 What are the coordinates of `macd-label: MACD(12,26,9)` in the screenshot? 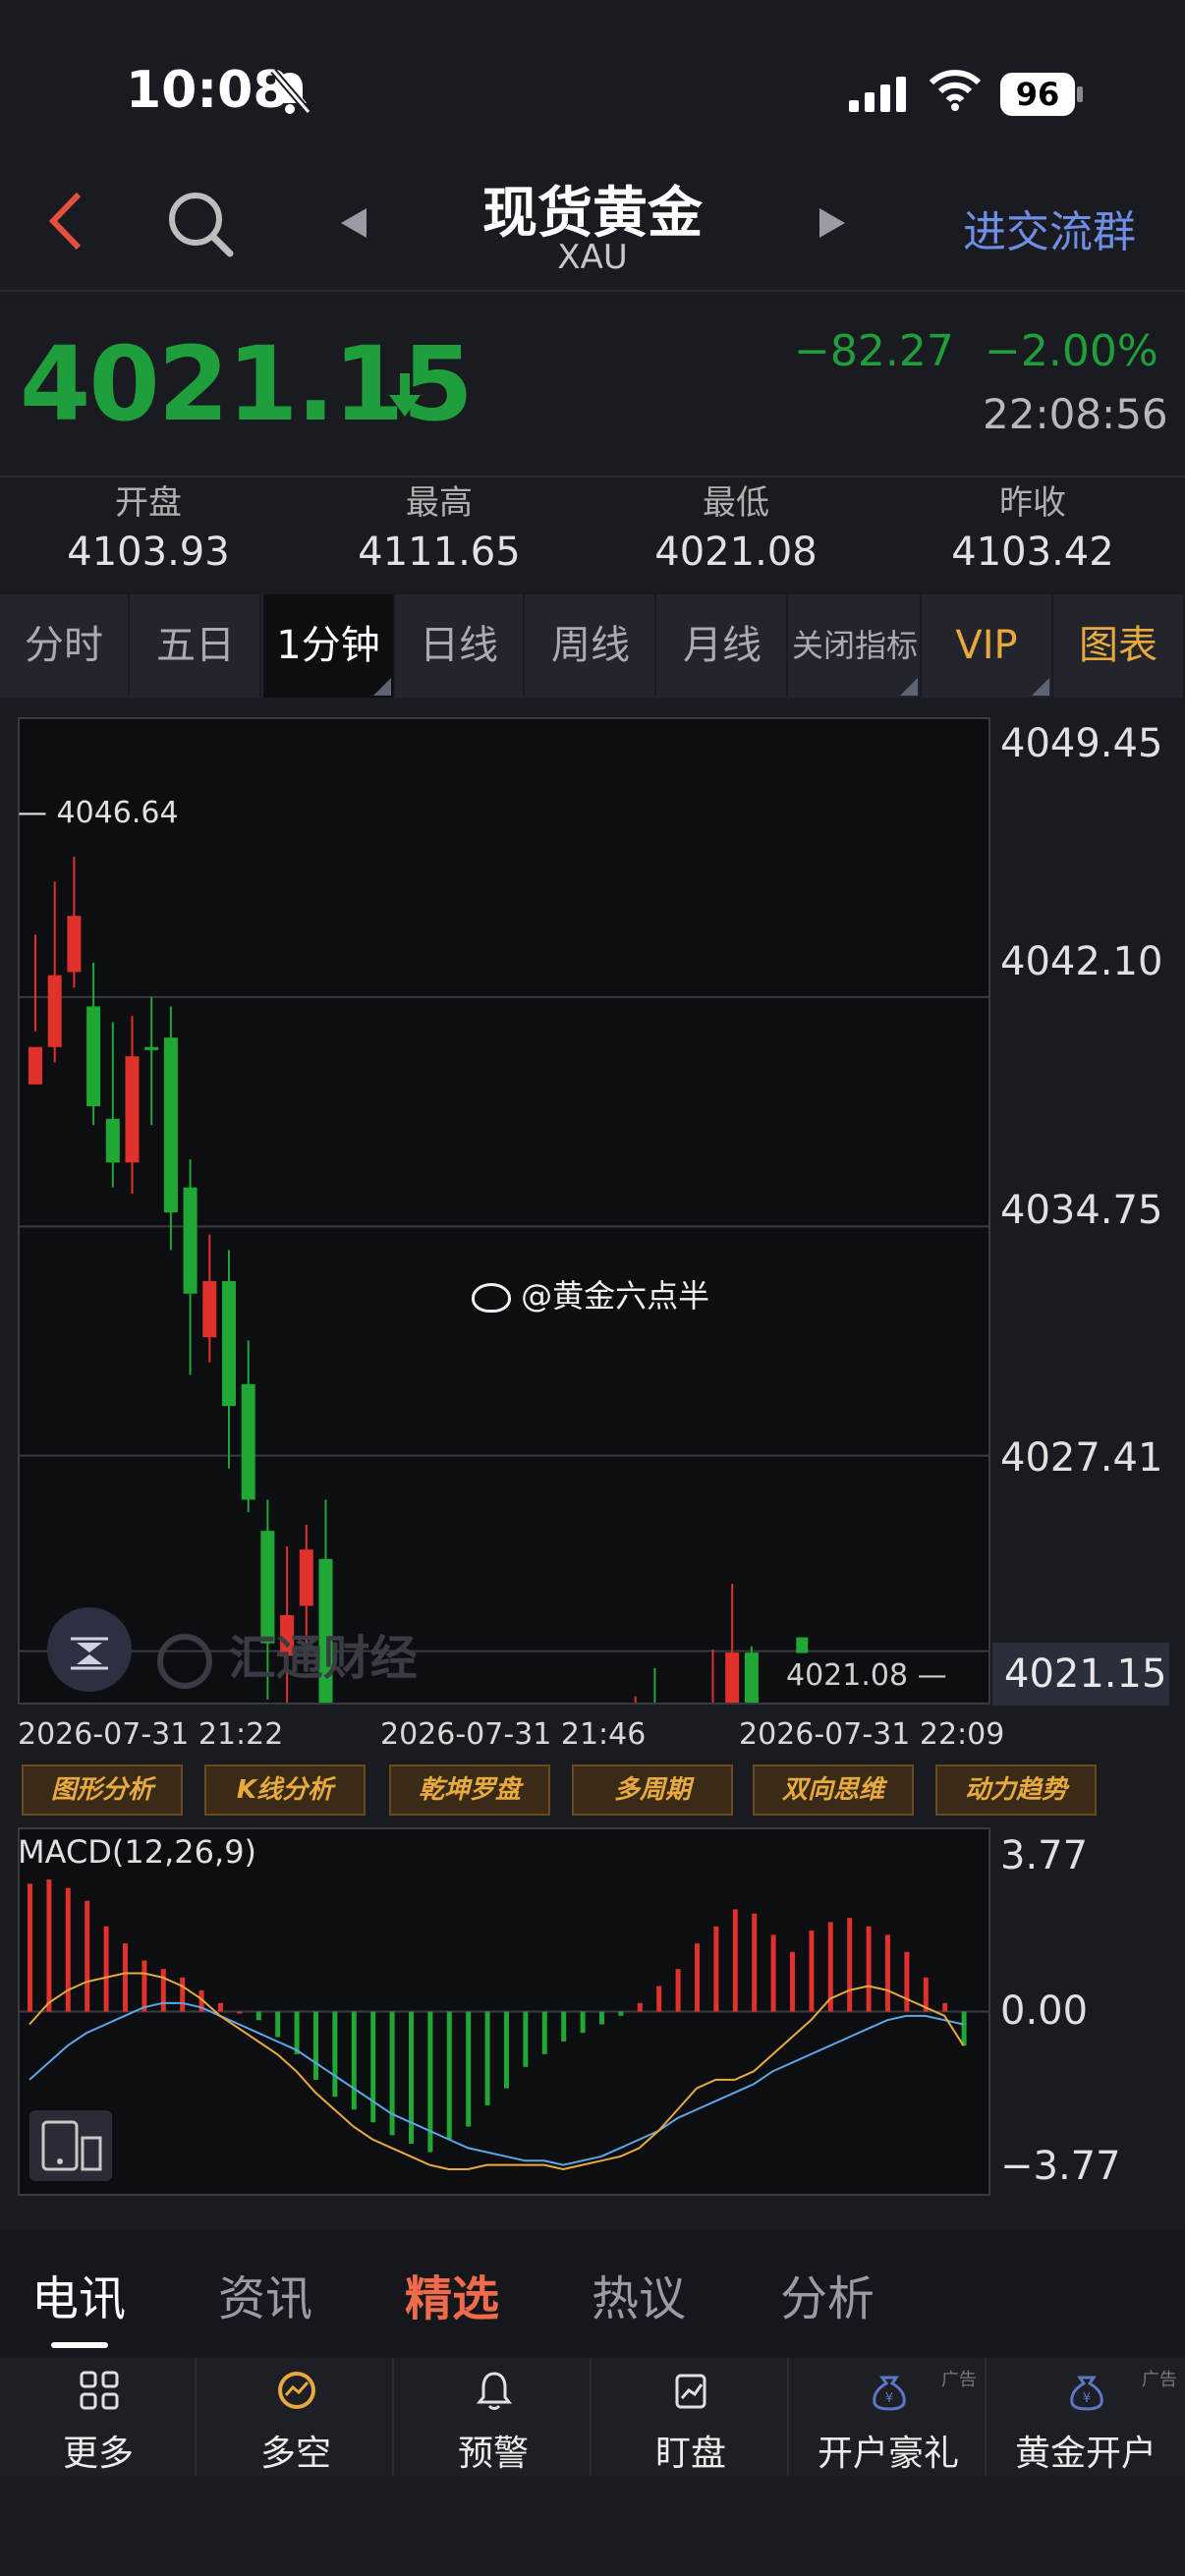 It's located at (137, 1852).